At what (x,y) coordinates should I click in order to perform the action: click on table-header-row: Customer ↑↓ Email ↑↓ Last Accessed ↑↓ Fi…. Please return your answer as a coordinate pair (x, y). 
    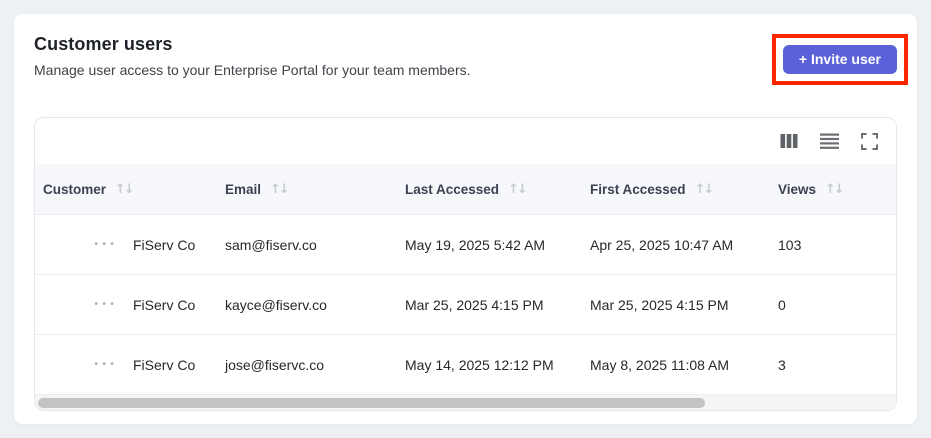
    Looking at the image, I should click on (465, 189).